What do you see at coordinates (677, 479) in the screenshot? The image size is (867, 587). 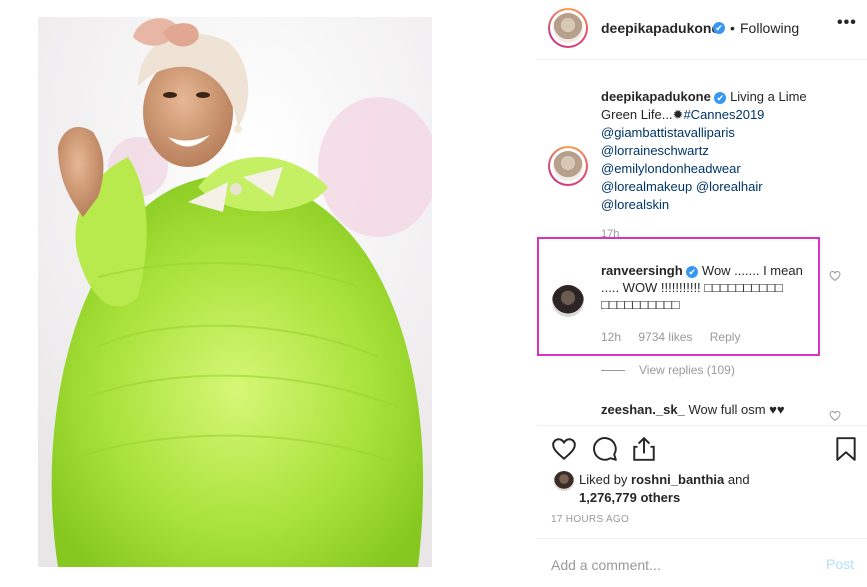 I see `liker-username: roshni_banthia` at bounding box center [677, 479].